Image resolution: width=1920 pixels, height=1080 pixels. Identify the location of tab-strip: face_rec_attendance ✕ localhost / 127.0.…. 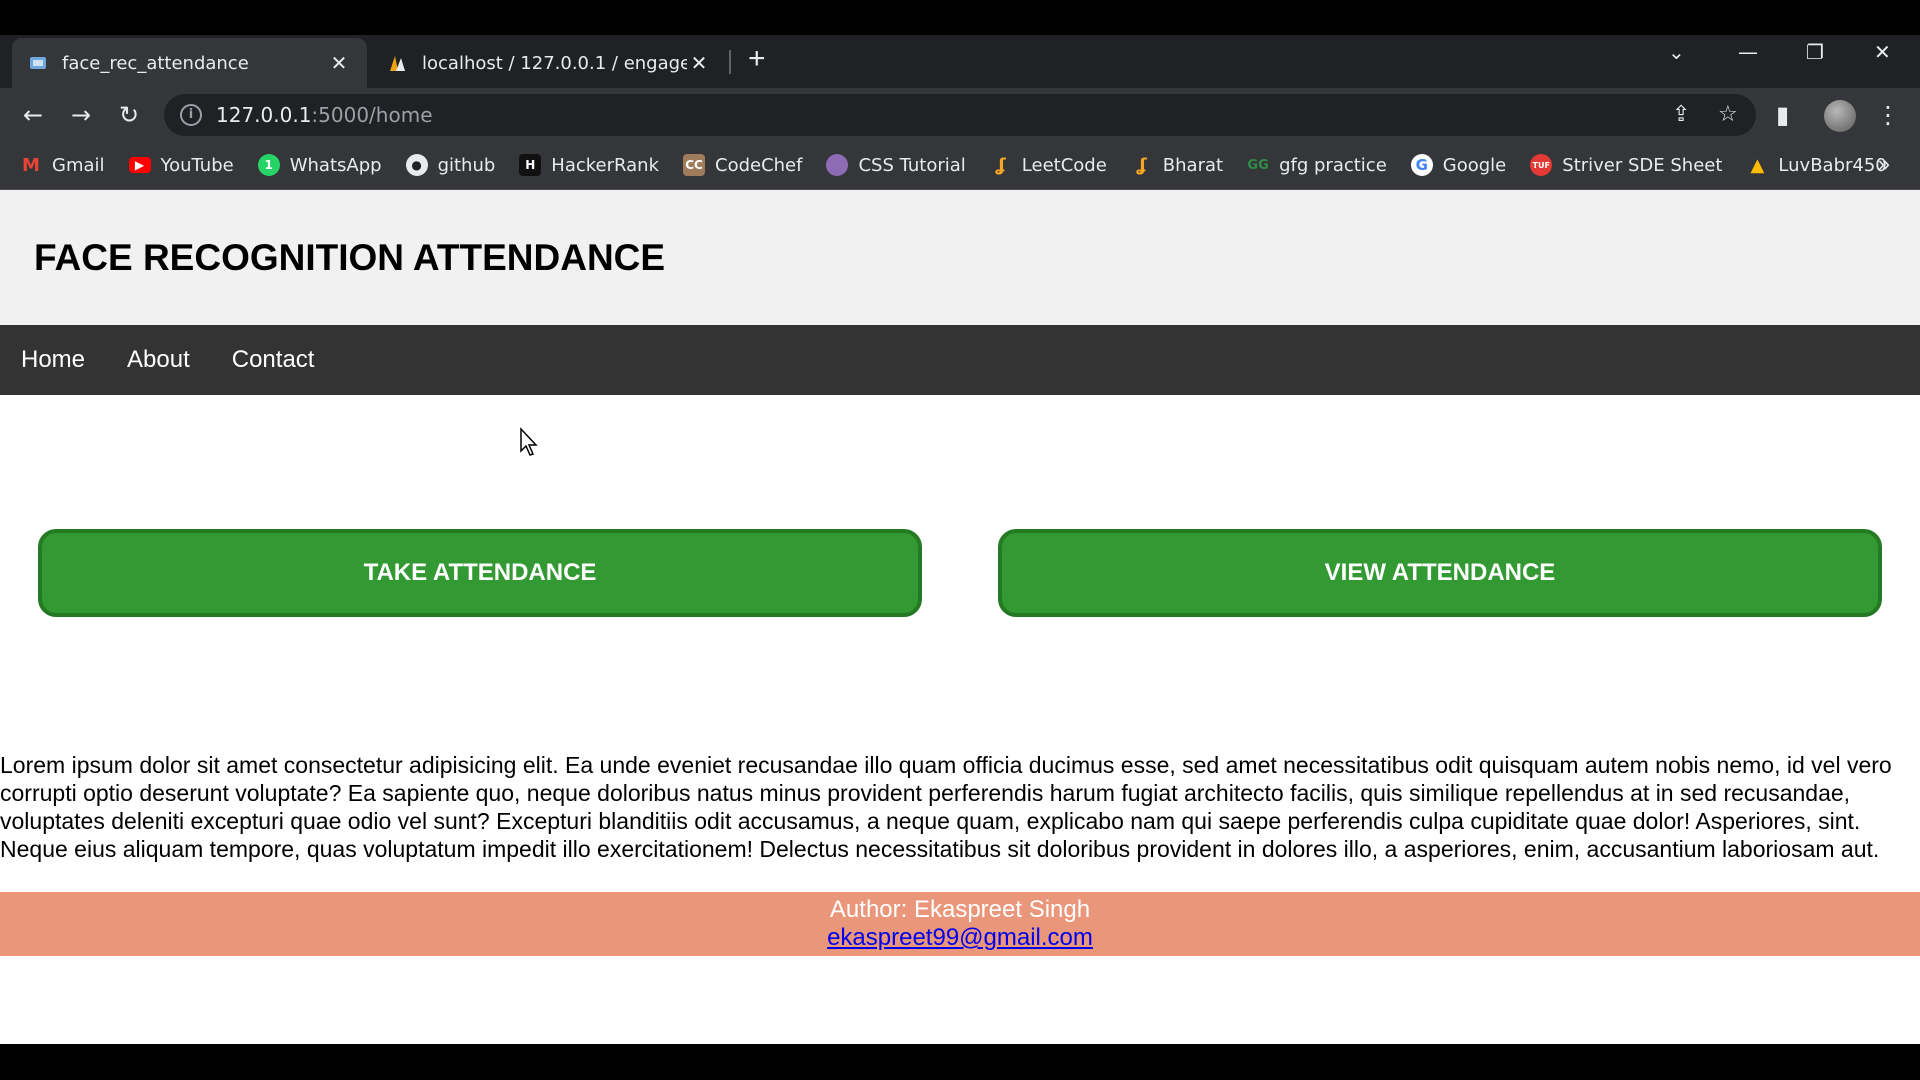
(960, 61).